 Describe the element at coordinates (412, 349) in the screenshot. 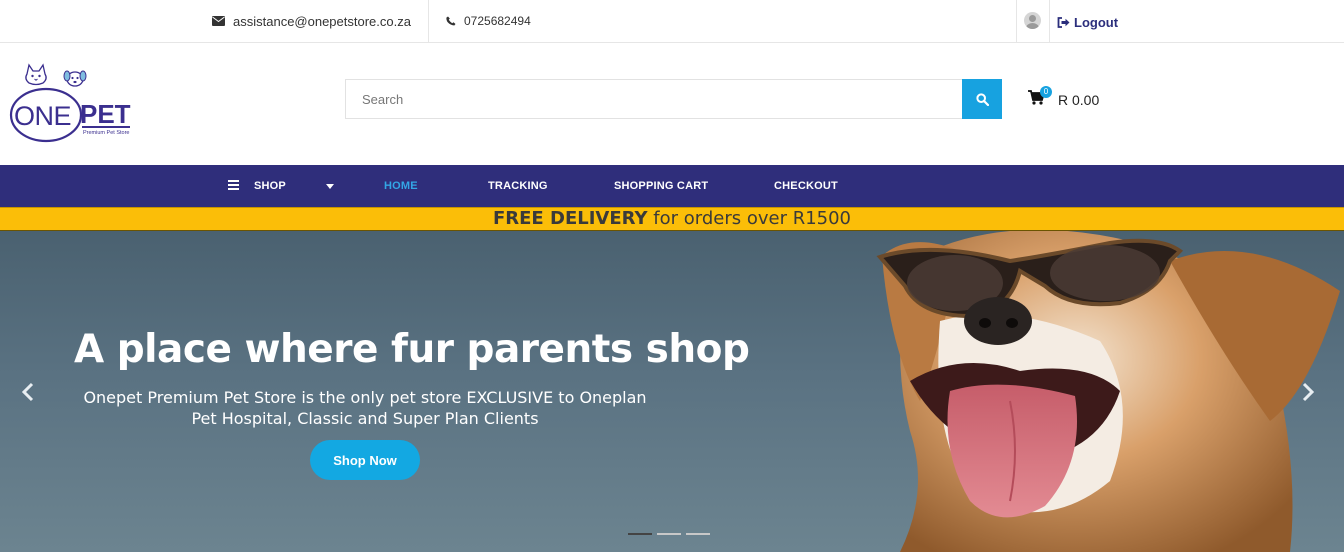

I see `hero-title: A place where fur parents shop` at that location.